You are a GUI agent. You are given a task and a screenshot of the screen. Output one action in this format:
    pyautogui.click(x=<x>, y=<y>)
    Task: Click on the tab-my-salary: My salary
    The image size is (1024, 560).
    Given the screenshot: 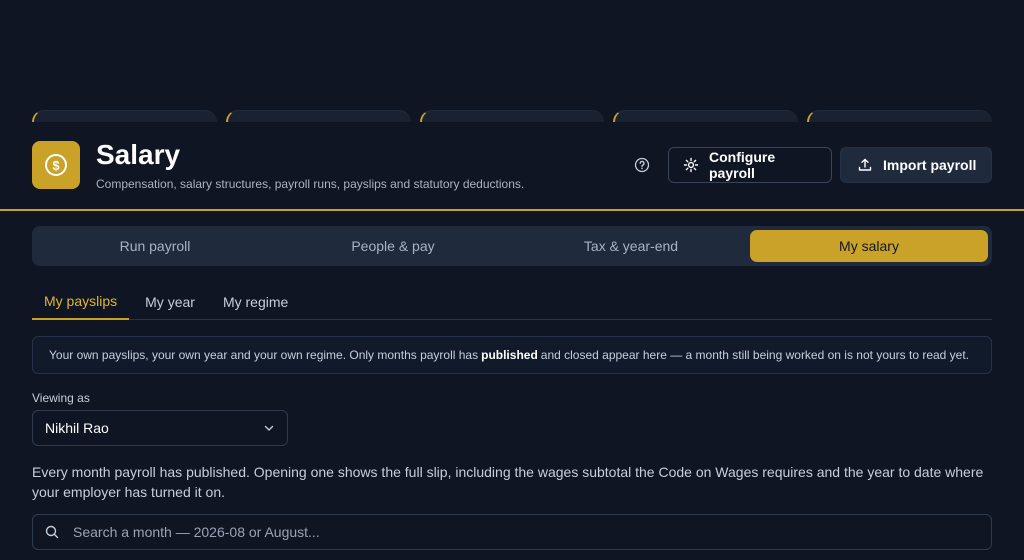 What is the action you would take?
    pyautogui.click(x=869, y=246)
    